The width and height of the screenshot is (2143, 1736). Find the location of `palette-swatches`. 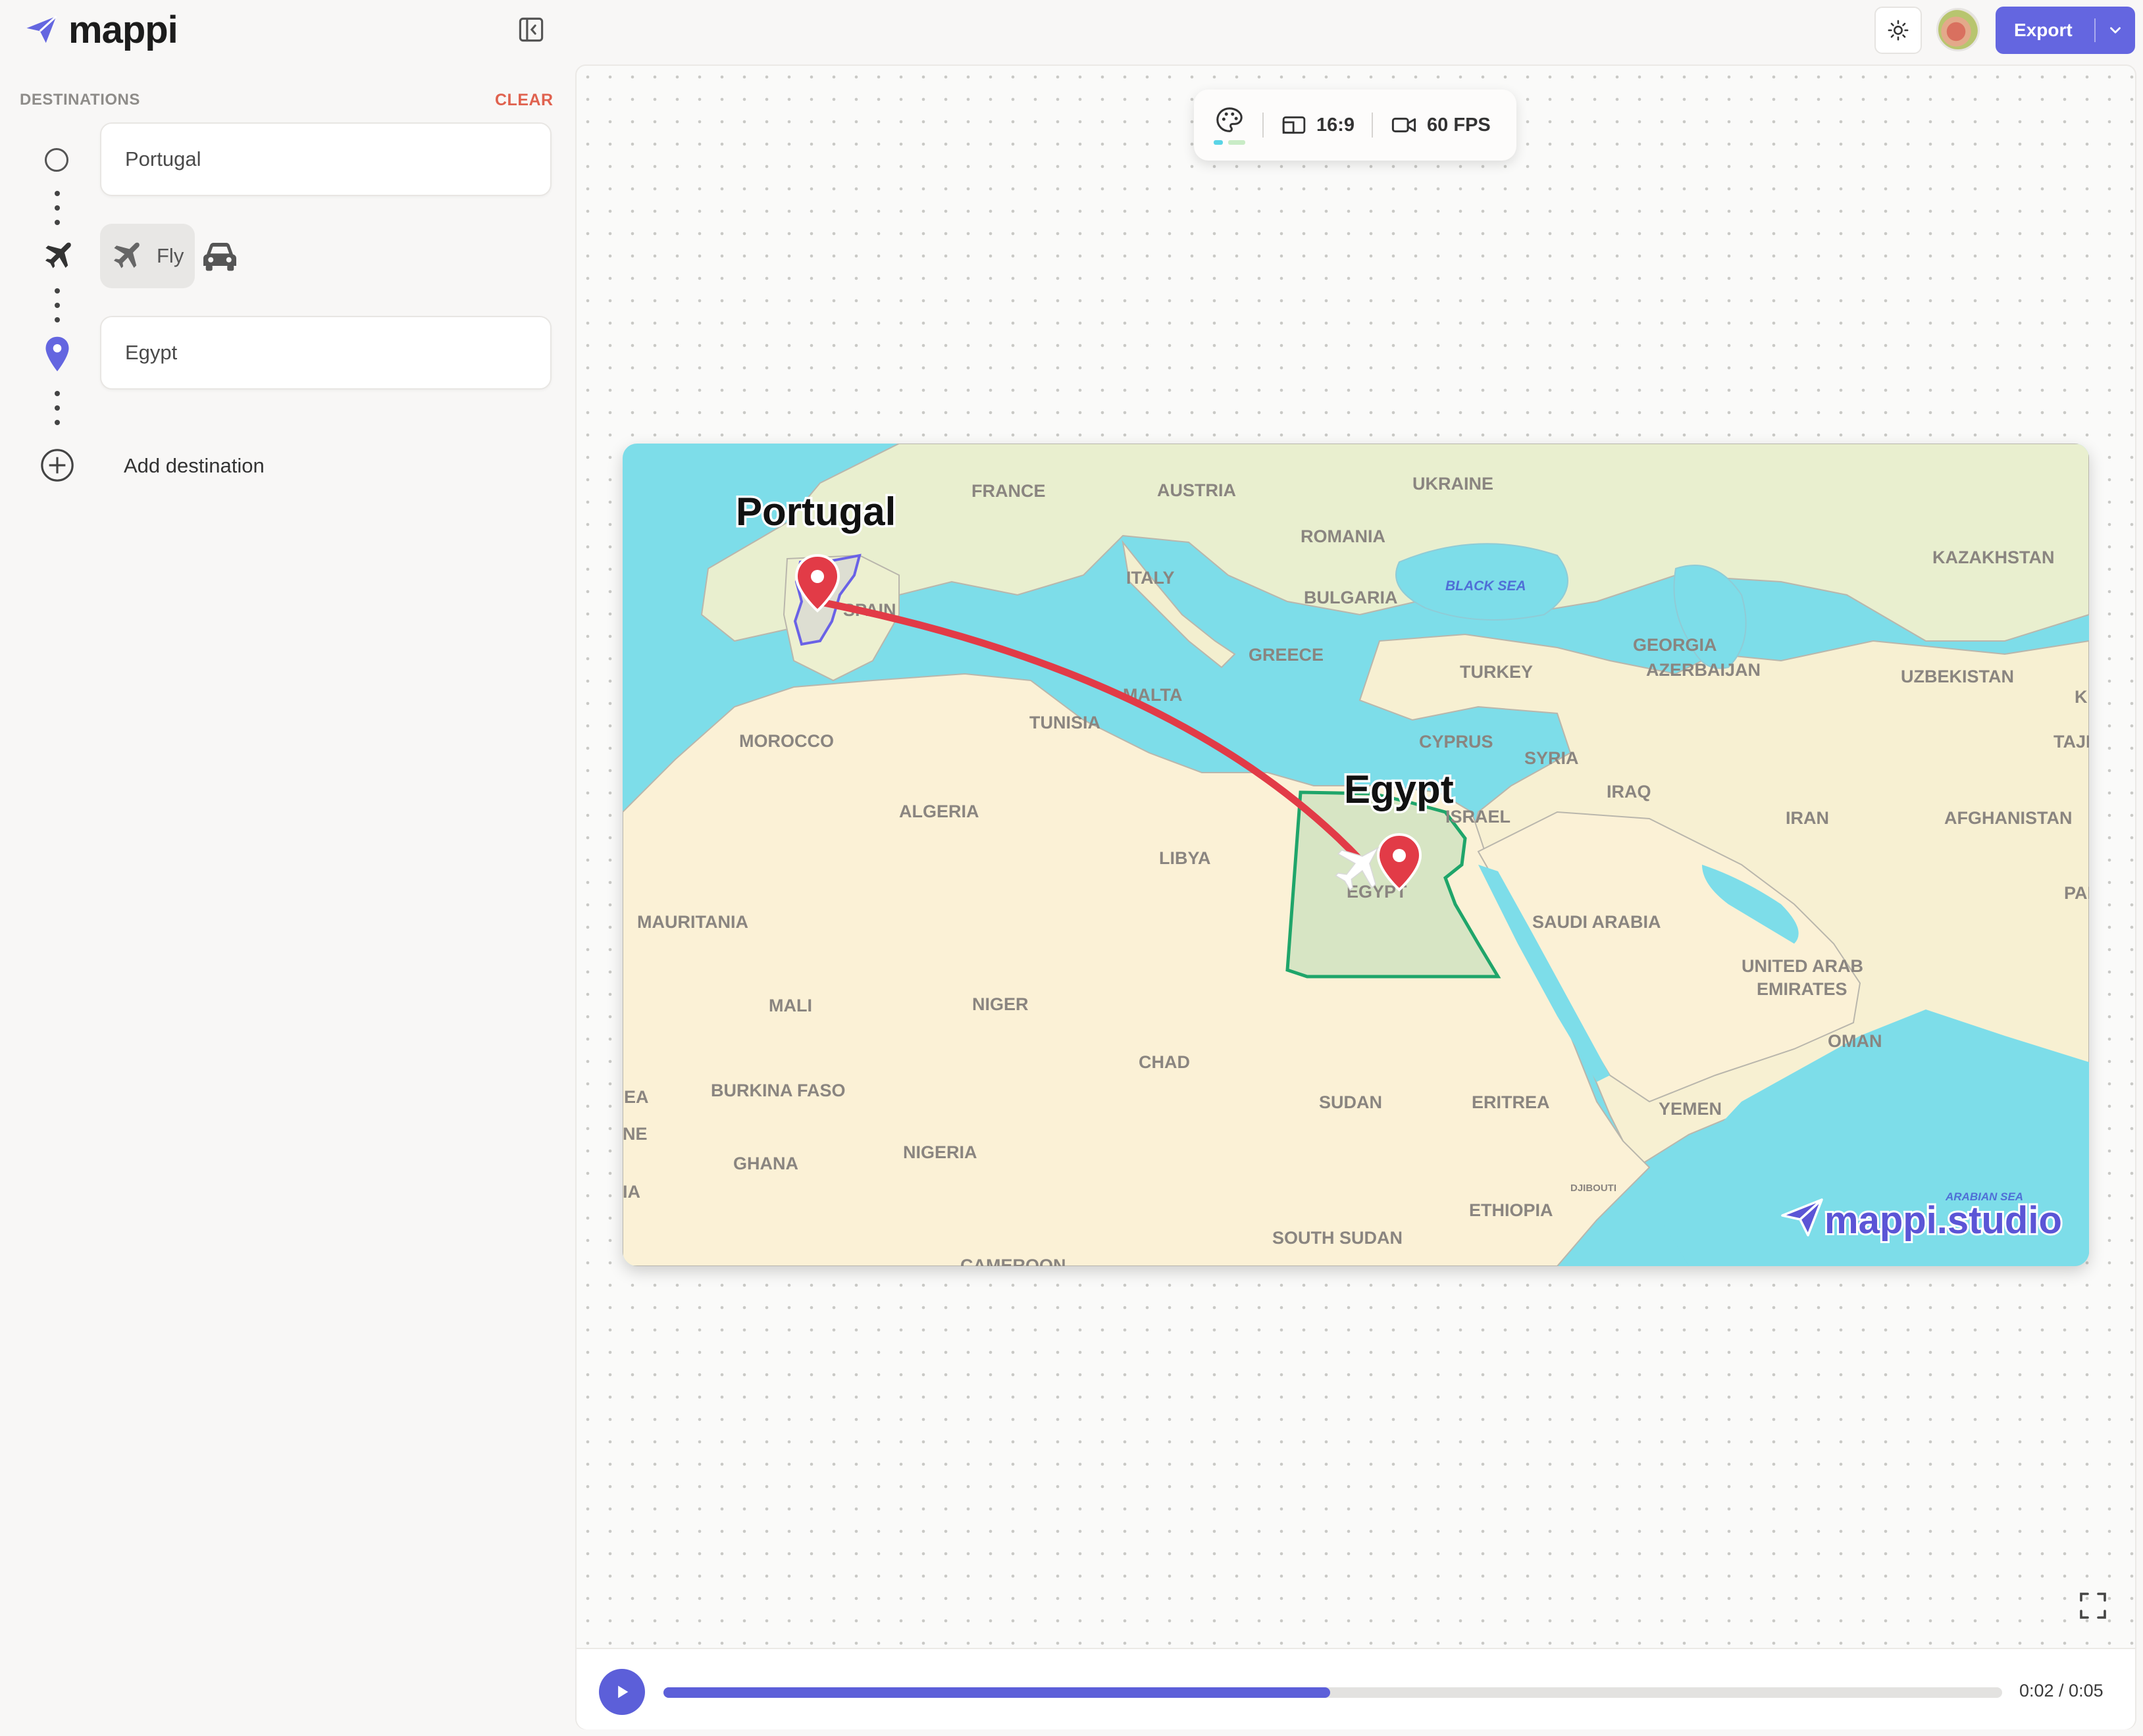

palette-swatches is located at coordinates (1229, 142).